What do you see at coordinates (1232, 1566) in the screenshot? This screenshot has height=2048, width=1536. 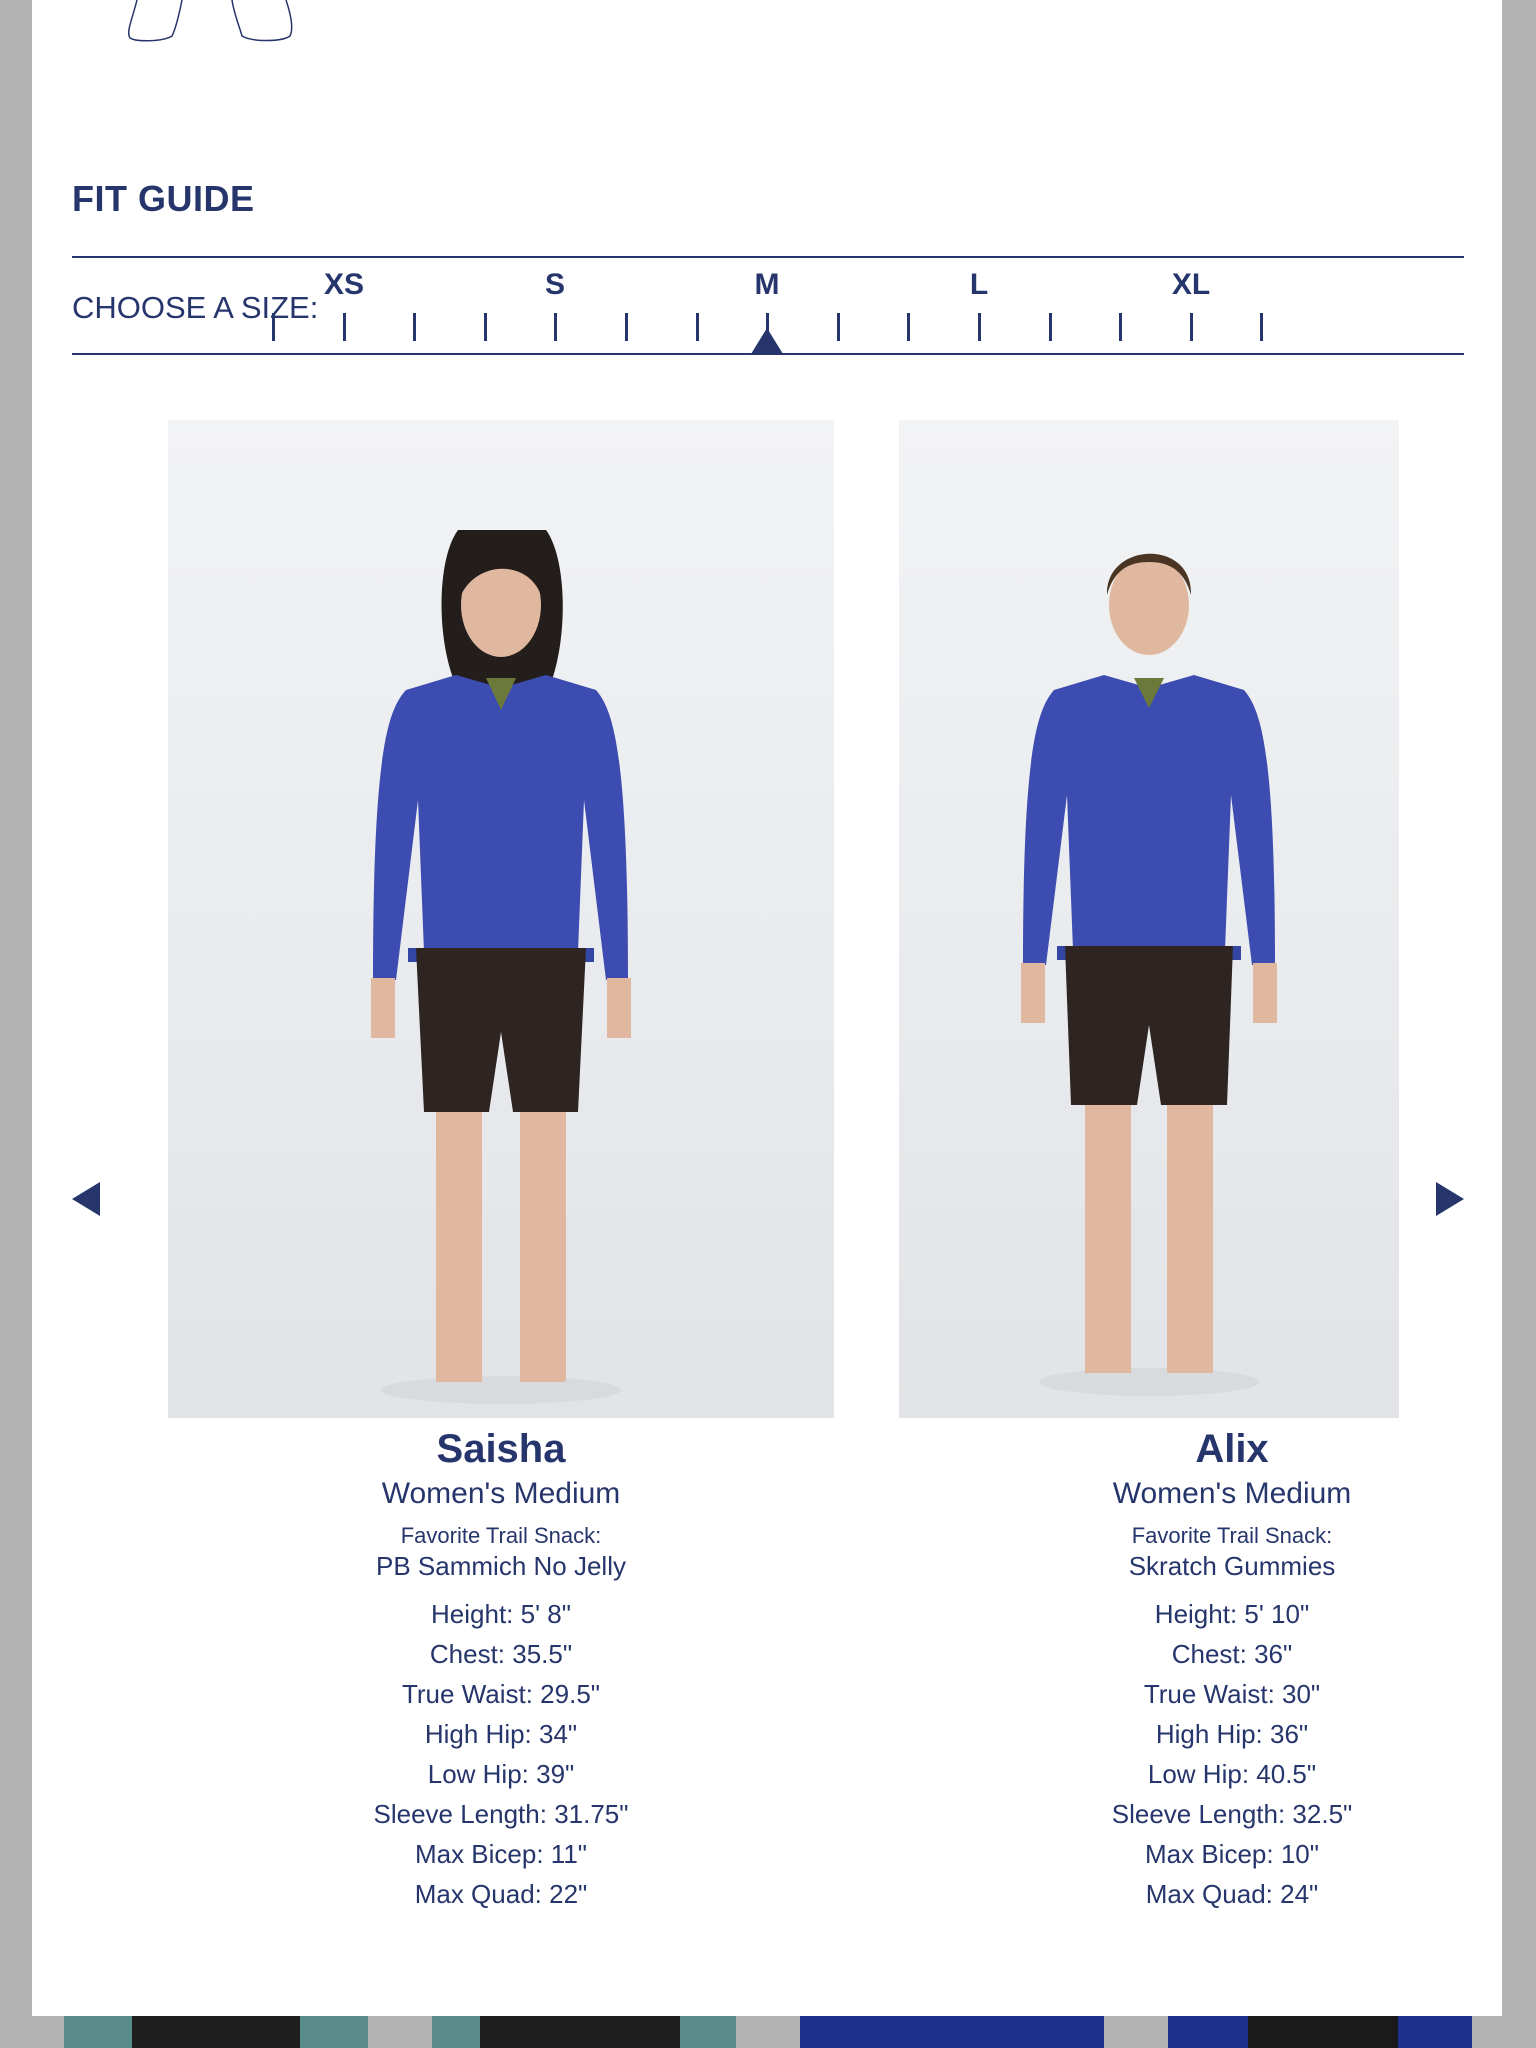 I see `snack-value: Skratch Gummies` at bounding box center [1232, 1566].